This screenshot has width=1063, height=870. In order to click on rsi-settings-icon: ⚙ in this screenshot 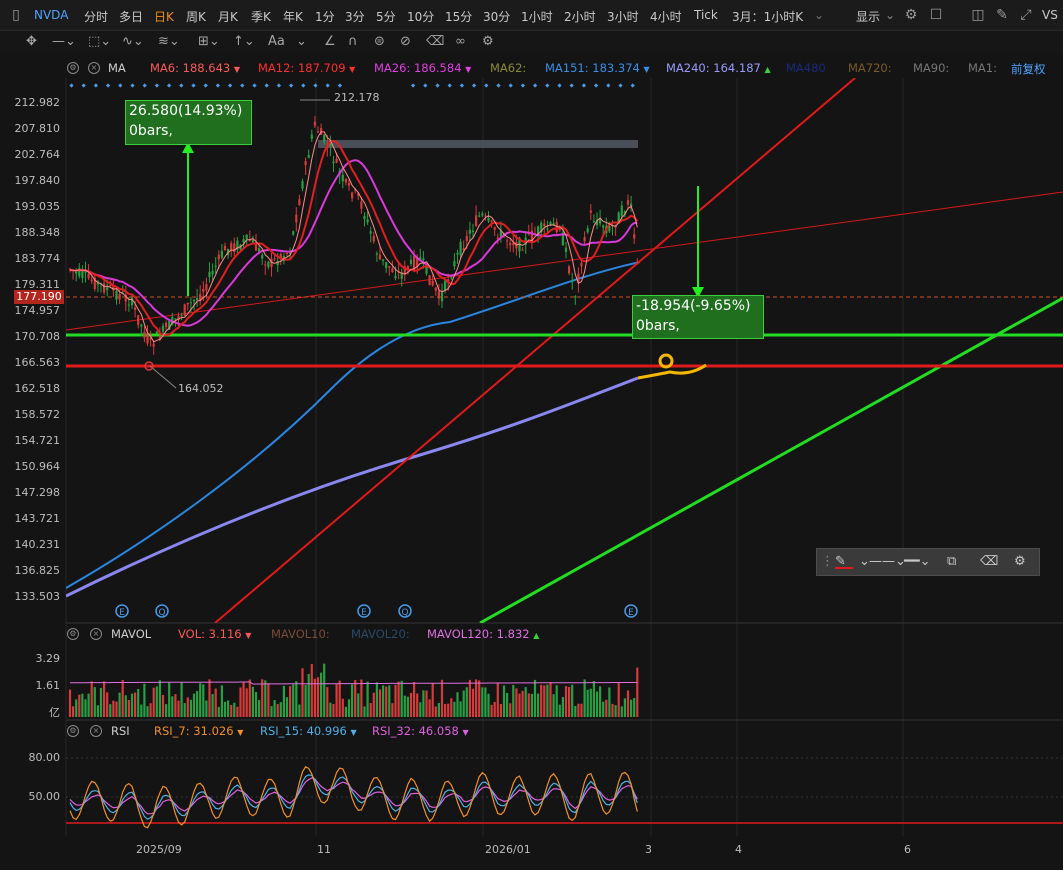, I will do `click(73, 731)`.